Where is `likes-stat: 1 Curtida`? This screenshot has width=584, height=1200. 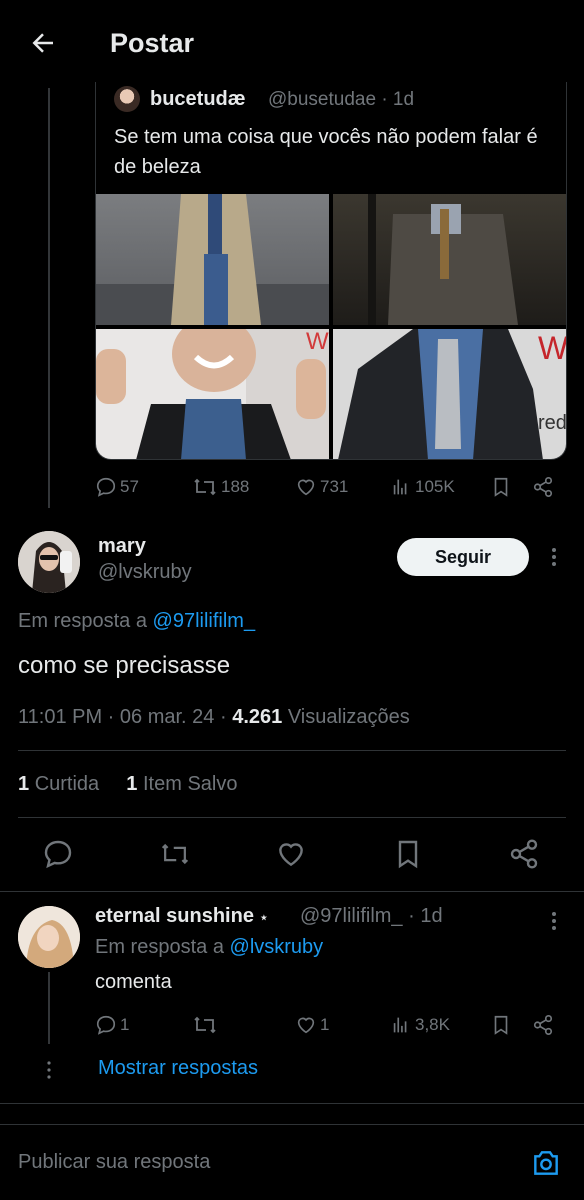 likes-stat: 1 Curtida is located at coordinates (58, 784).